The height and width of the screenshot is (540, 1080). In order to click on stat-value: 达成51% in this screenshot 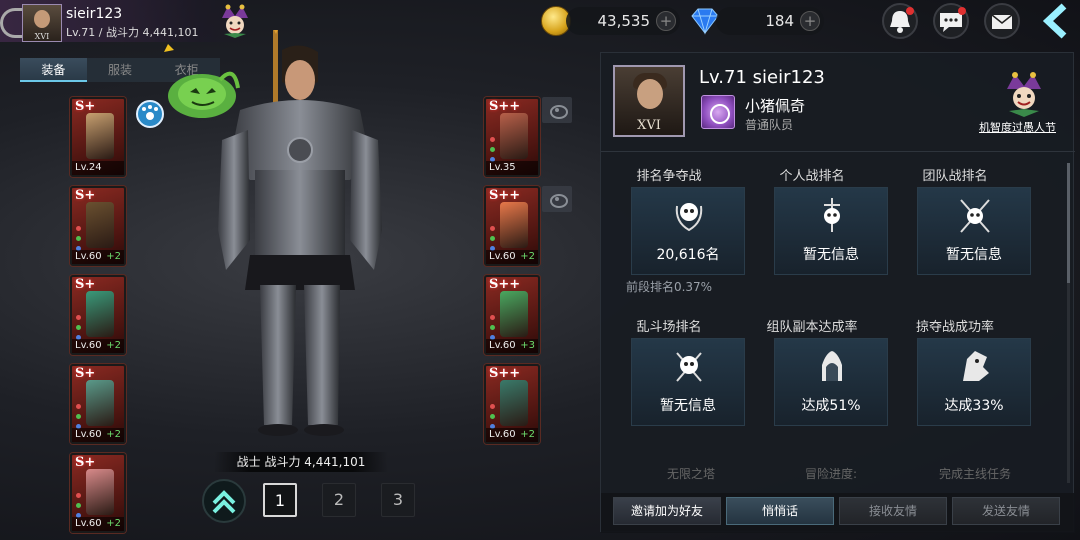, I will do `click(831, 406)`.